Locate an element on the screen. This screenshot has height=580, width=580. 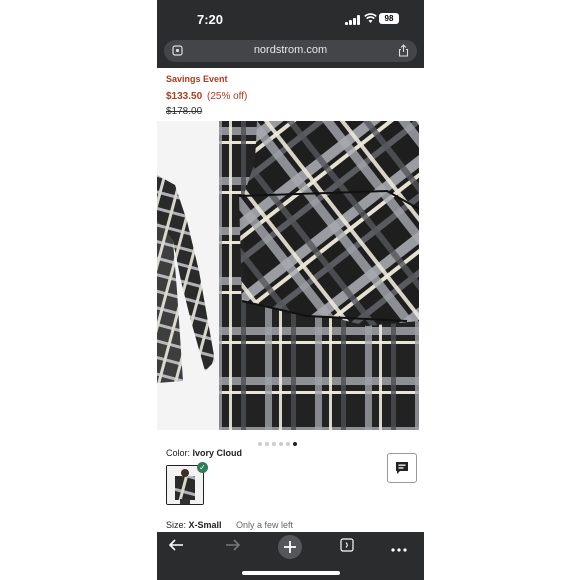
tabs-button is located at coordinates (347, 548).